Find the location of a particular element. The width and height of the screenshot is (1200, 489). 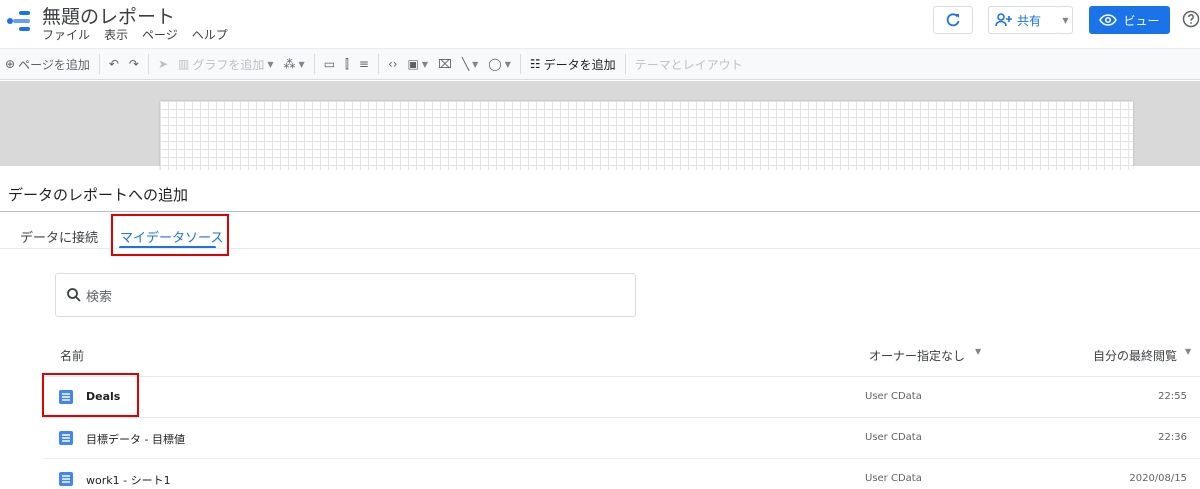

add-data-icon: ☷ is located at coordinates (535, 64).